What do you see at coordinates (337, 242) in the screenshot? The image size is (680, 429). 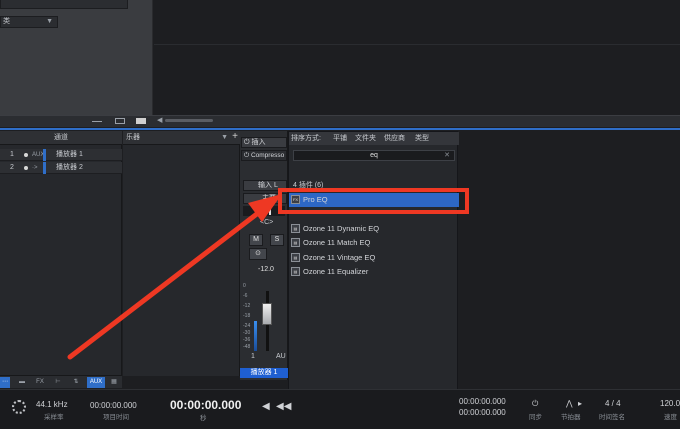 I see `list-item-label: Ozone 11 Match EQ` at bounding box center [337, 242].